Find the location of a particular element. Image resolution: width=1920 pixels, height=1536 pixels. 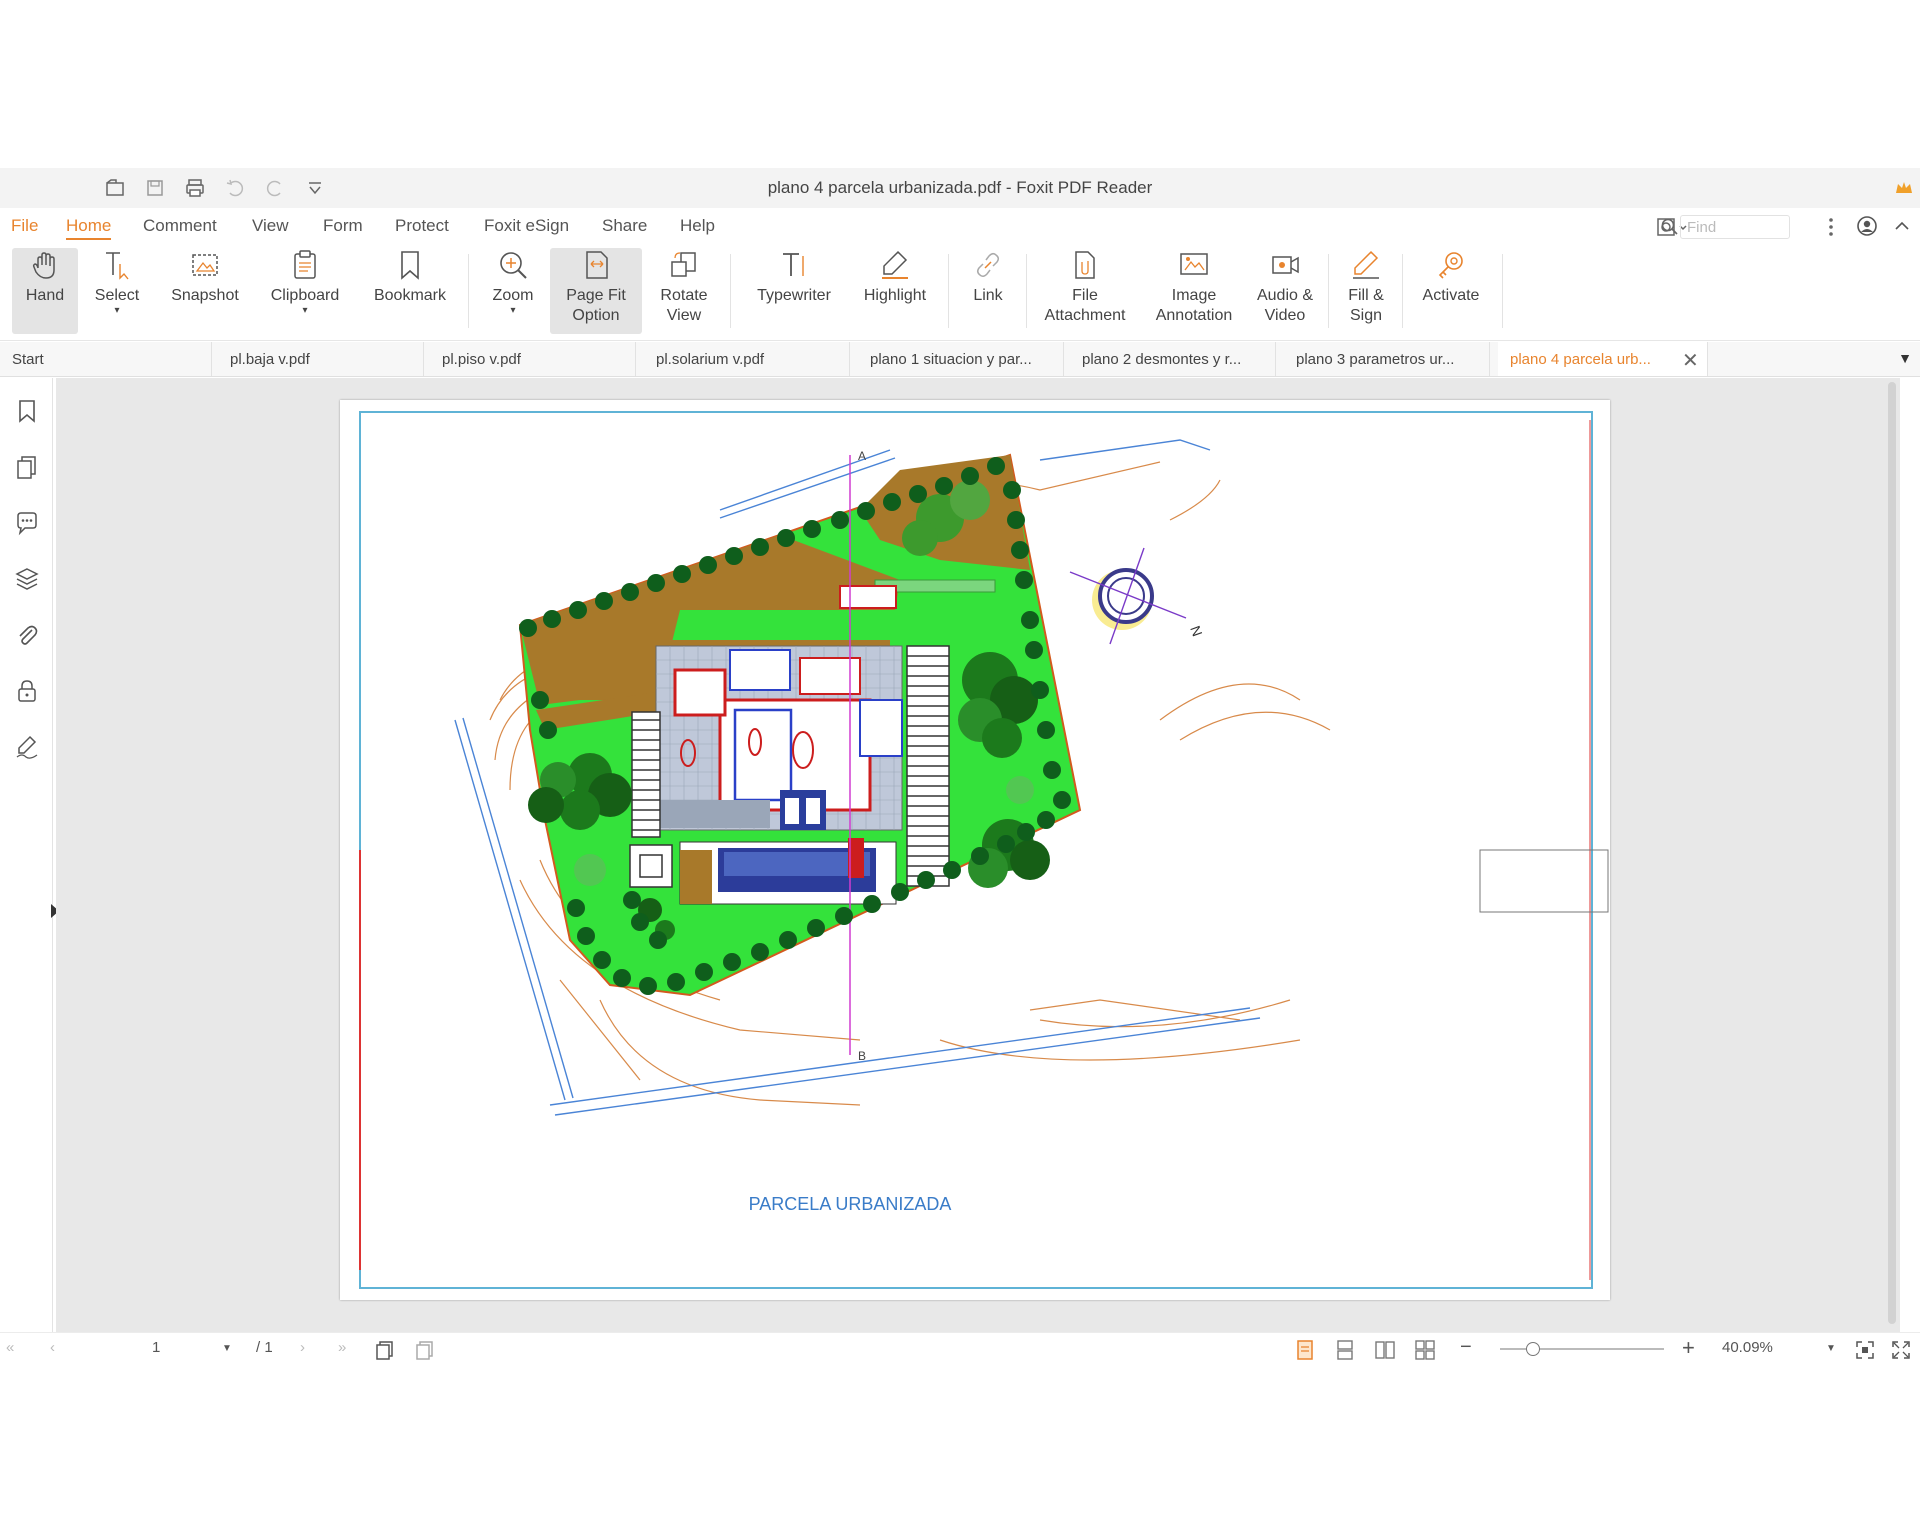

find-box: Find is located at coordinates (1735, 227).